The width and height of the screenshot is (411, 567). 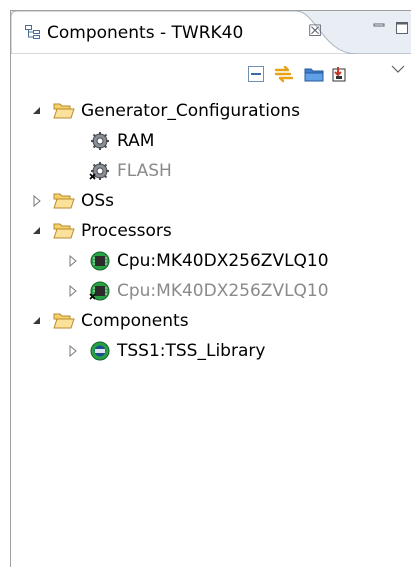 I want to click on view-tab-bar: Components - TWRK40 ☒, so click(x=211, y=32).